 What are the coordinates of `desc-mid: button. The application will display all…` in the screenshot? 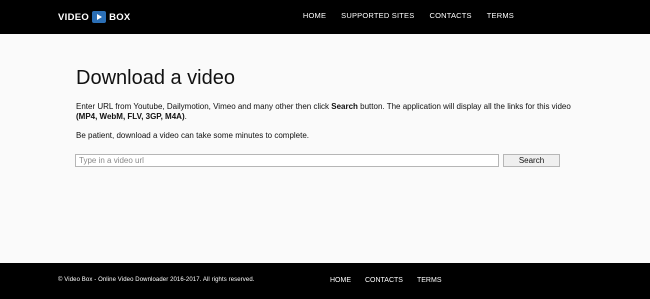 It's located at (464, 106).